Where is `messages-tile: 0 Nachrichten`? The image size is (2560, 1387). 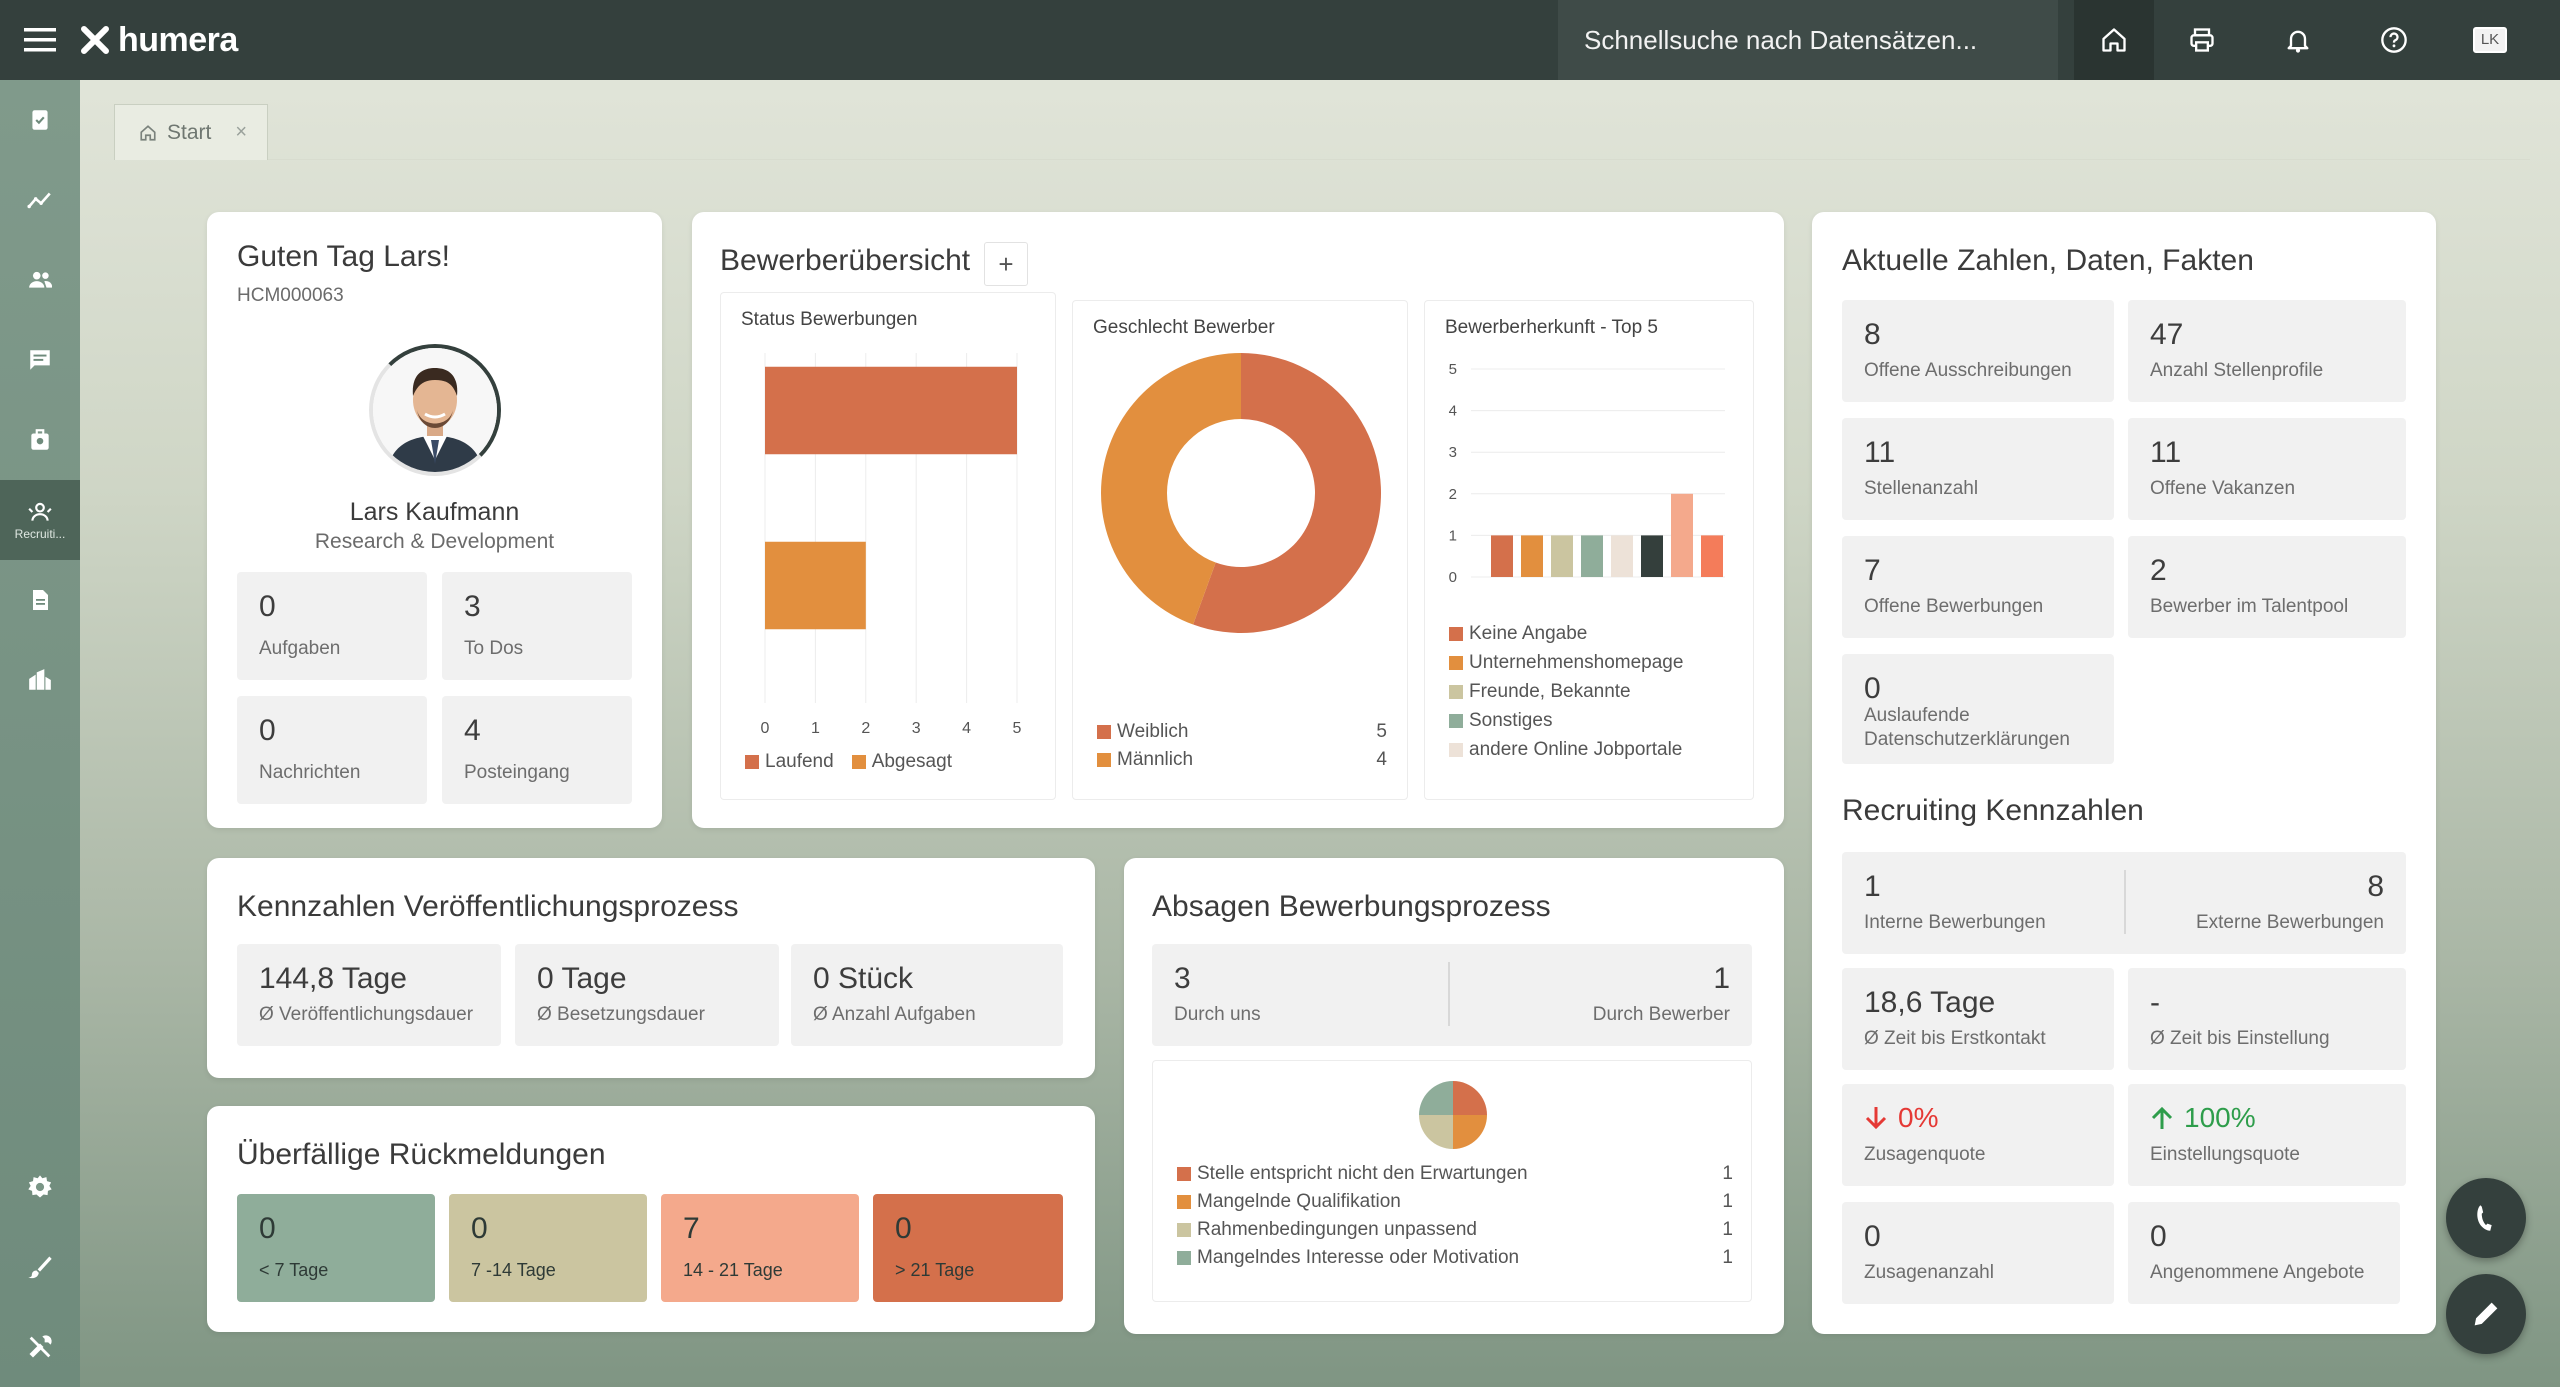
messages-tile: 0 Nachrichten is located at coordinates (332, 750).